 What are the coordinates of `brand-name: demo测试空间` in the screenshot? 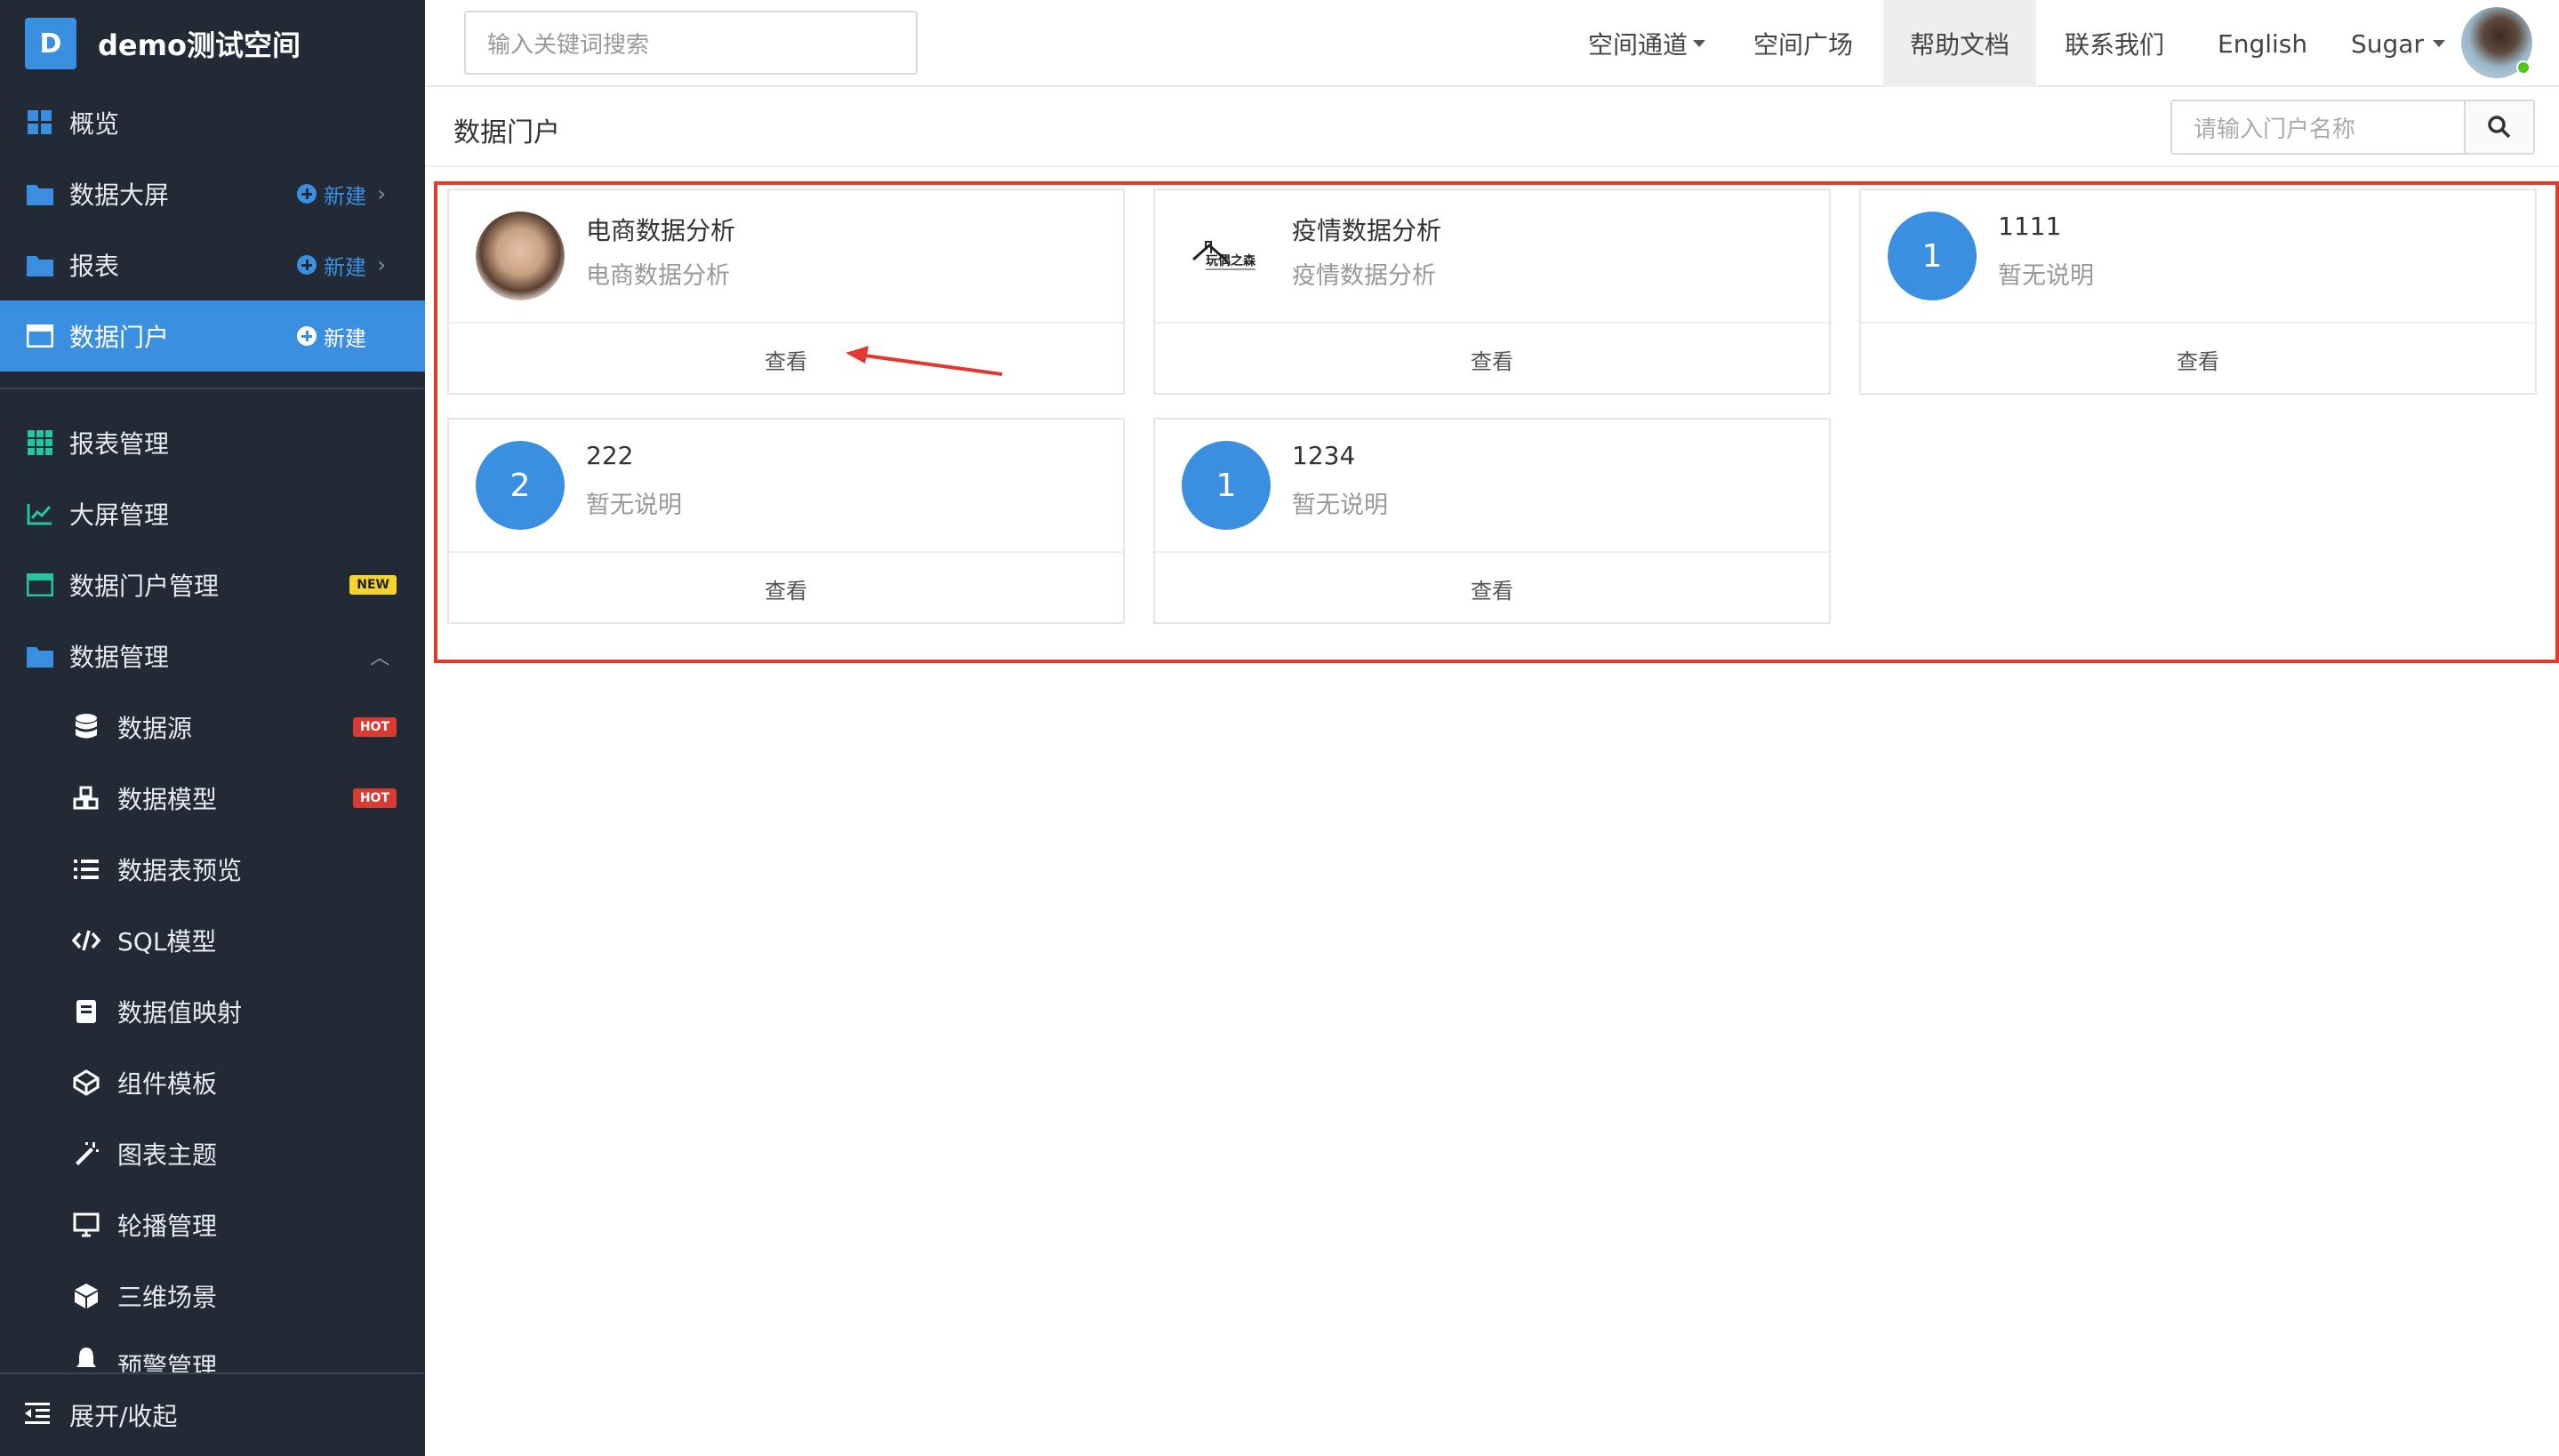 It's located at (199, 45).